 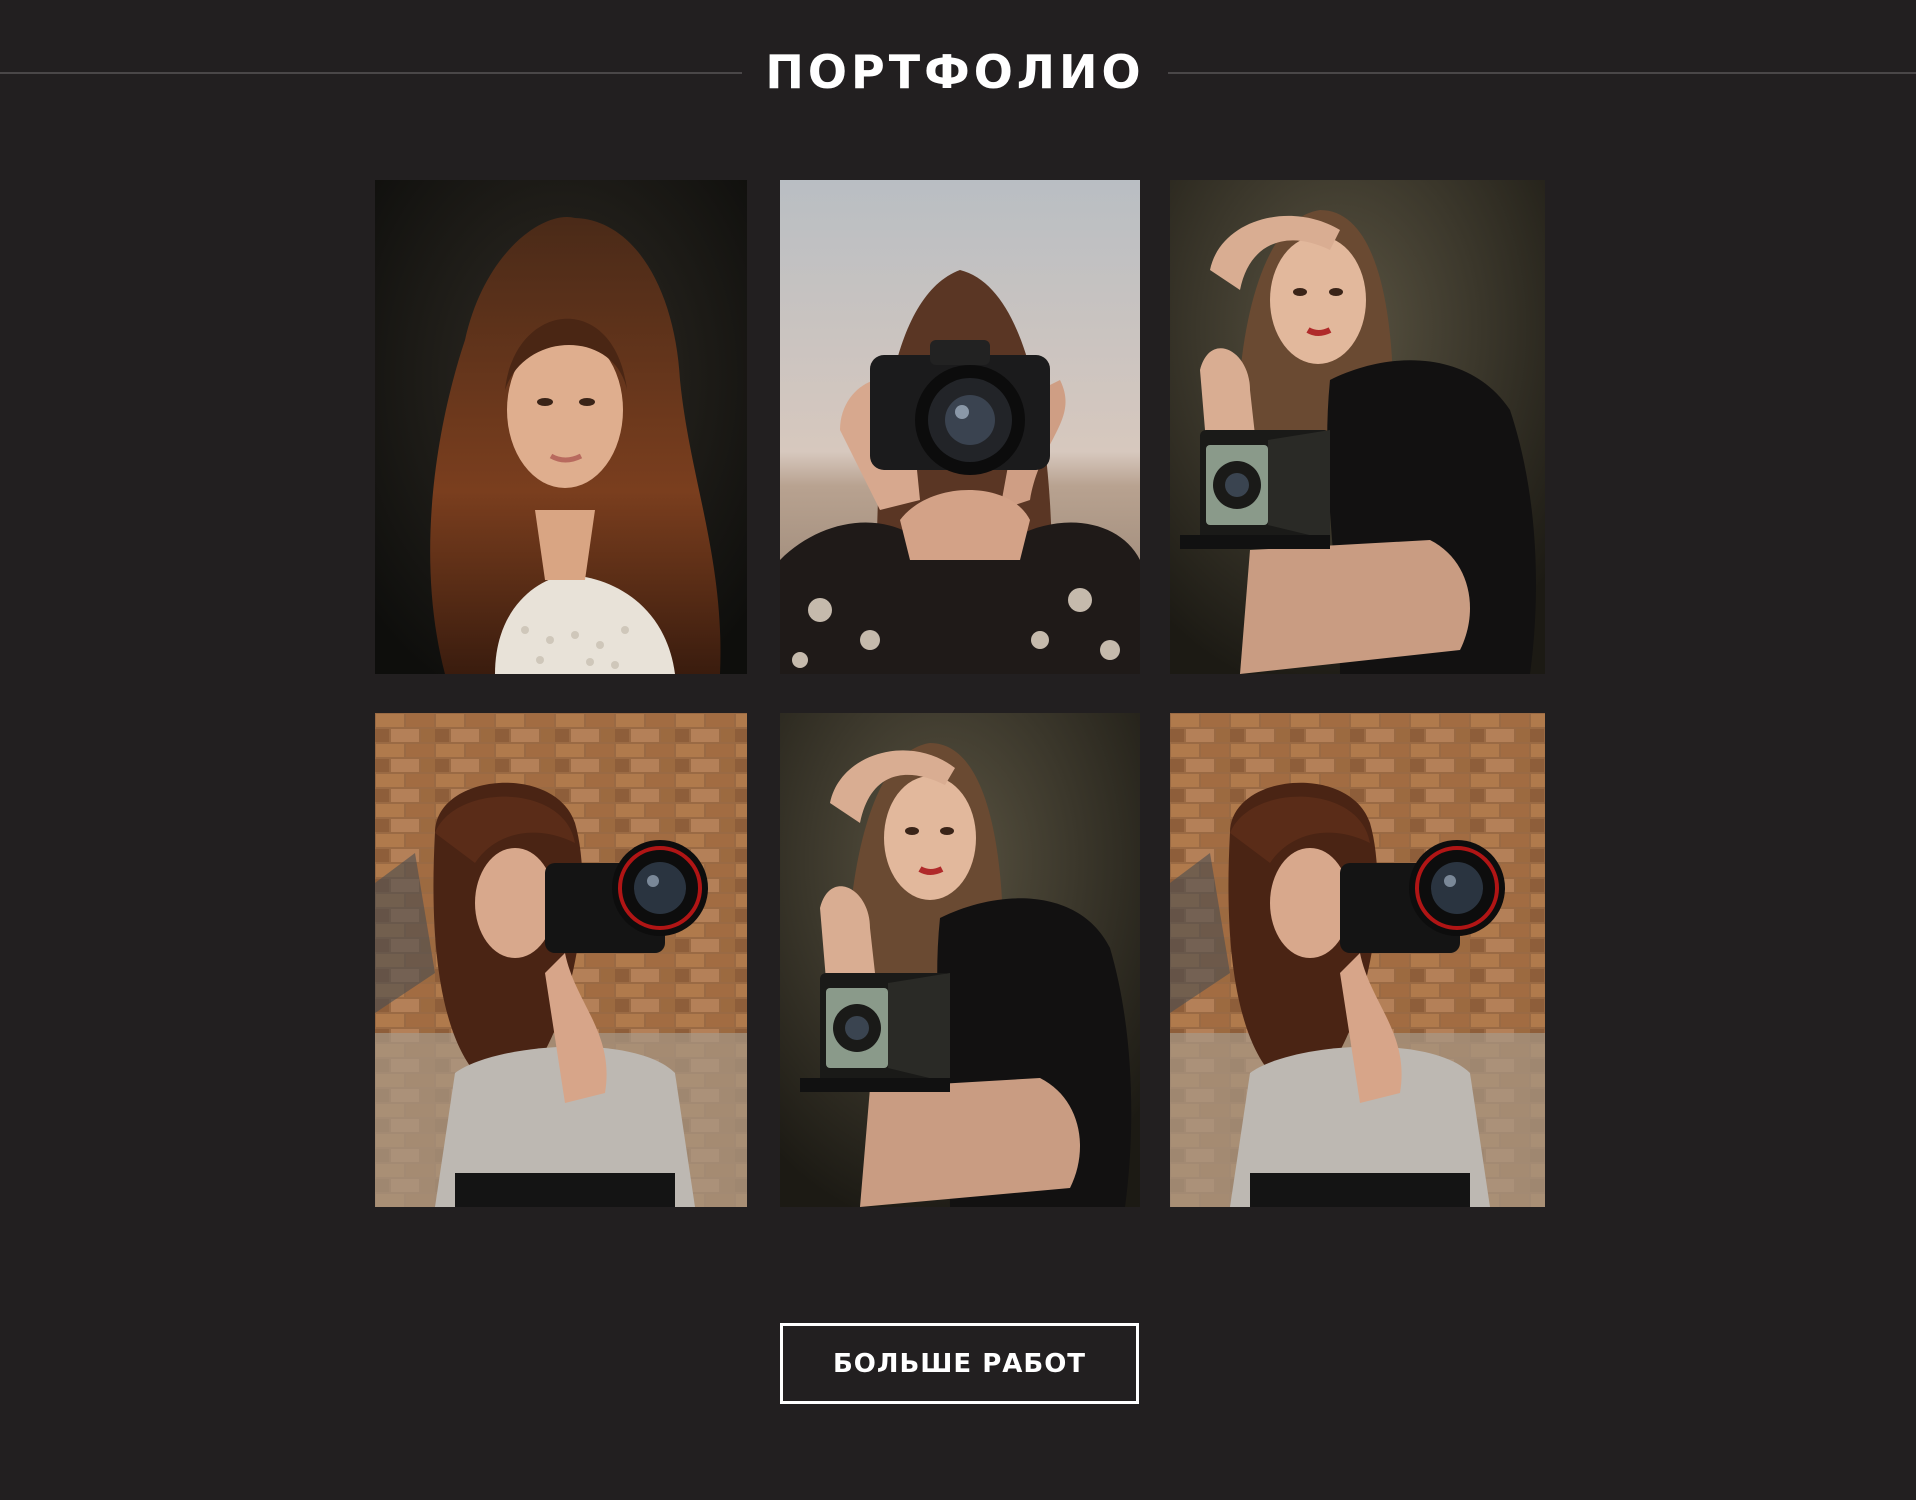 I want to click on title-divider-left, so click(x=371, y=73).